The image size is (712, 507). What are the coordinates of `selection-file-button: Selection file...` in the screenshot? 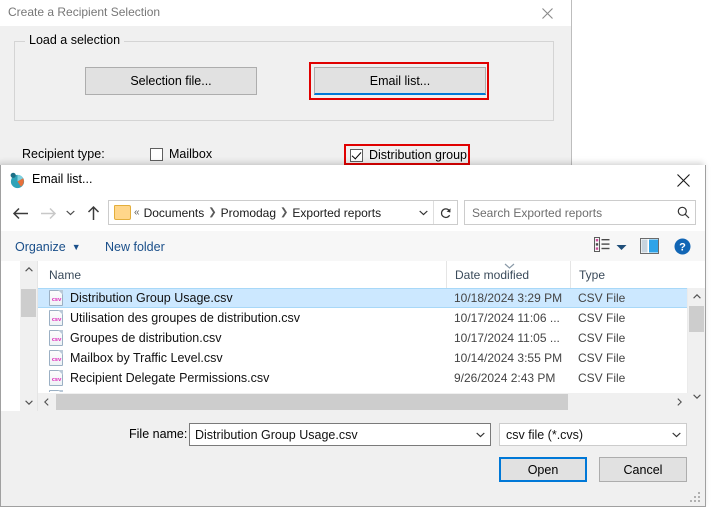 It's located at (171, 81).